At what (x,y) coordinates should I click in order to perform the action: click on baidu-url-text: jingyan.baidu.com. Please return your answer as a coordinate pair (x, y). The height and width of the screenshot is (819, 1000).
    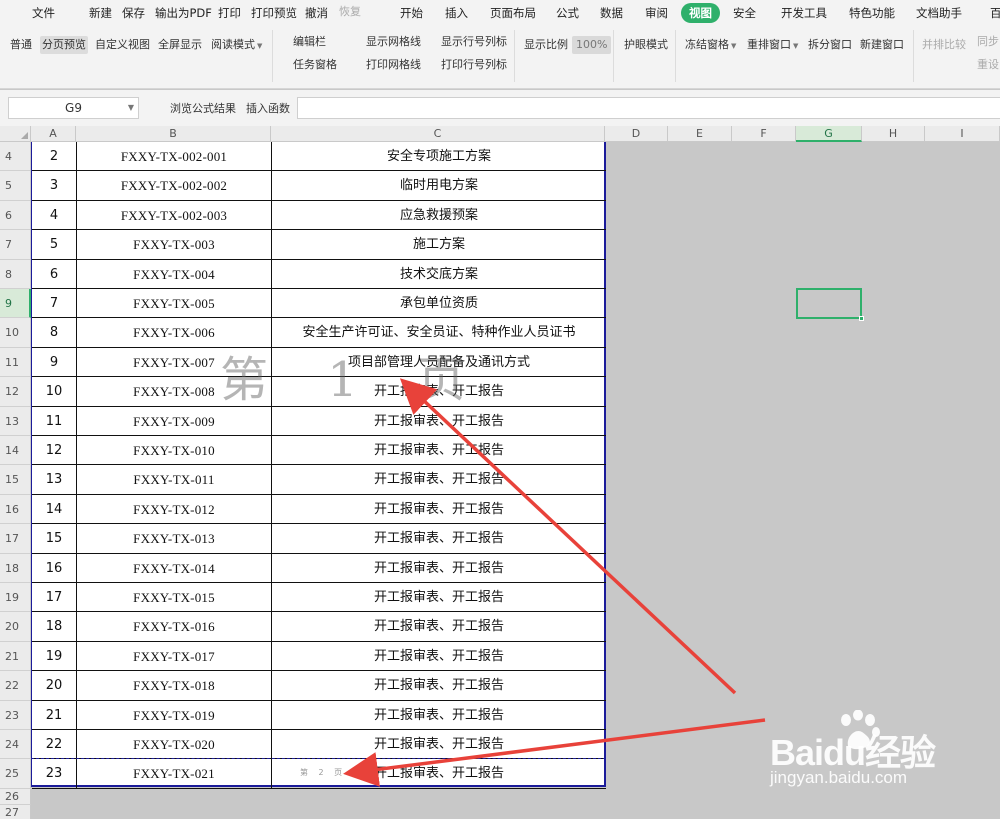
    Looking at the image, I should click on (839, 777).